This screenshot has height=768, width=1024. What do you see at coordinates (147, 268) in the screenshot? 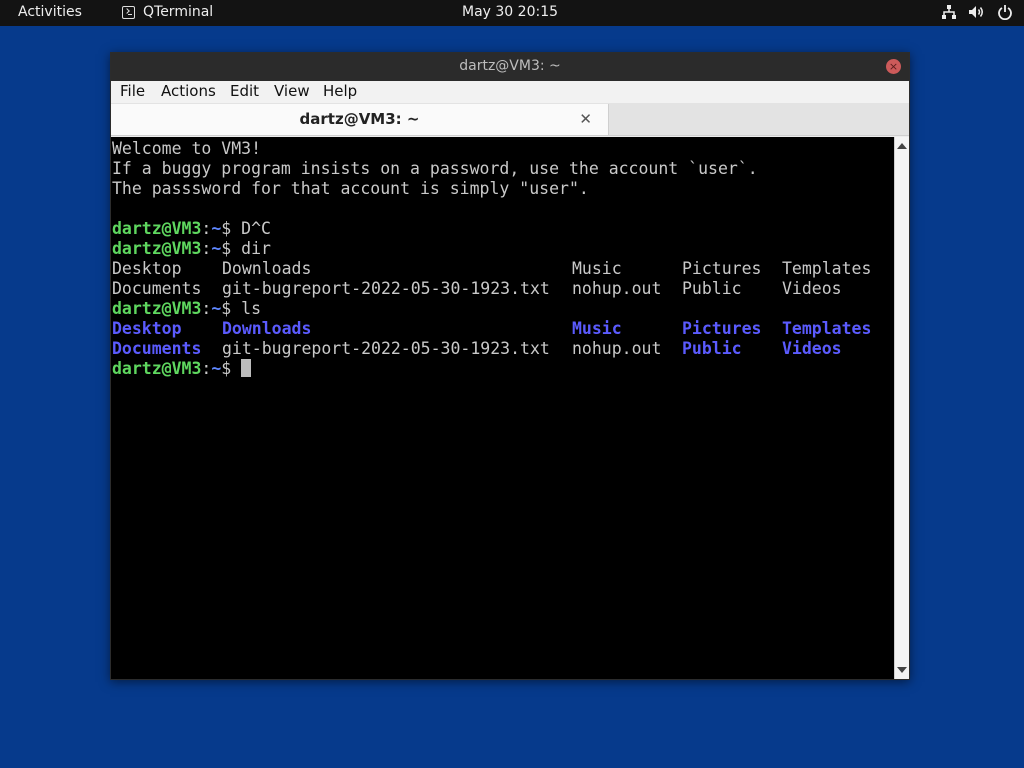
I see `dir-entry: Desktop` at bounding box center [147, 268].